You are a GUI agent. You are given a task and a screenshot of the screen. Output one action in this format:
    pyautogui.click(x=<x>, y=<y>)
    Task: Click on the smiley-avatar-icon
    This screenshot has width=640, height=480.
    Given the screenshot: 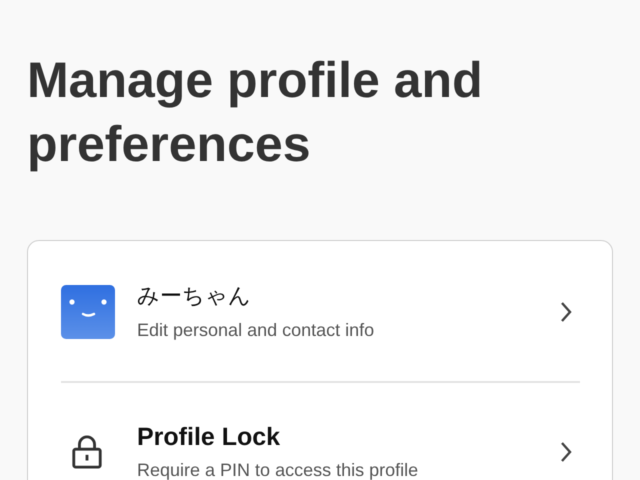 What is the action you would take?
    pyautogui.click(x=88, y=312)
    